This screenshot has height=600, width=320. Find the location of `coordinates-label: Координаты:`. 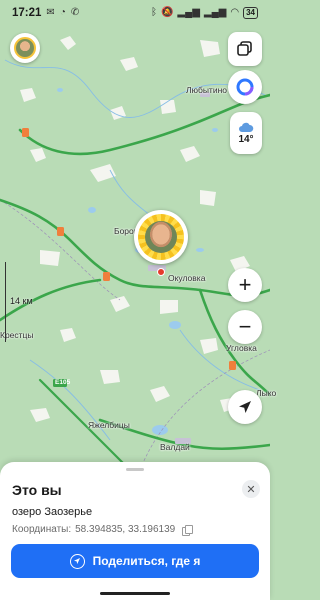

coordinates-label: Координаты: is located at coordinates (42, 529).